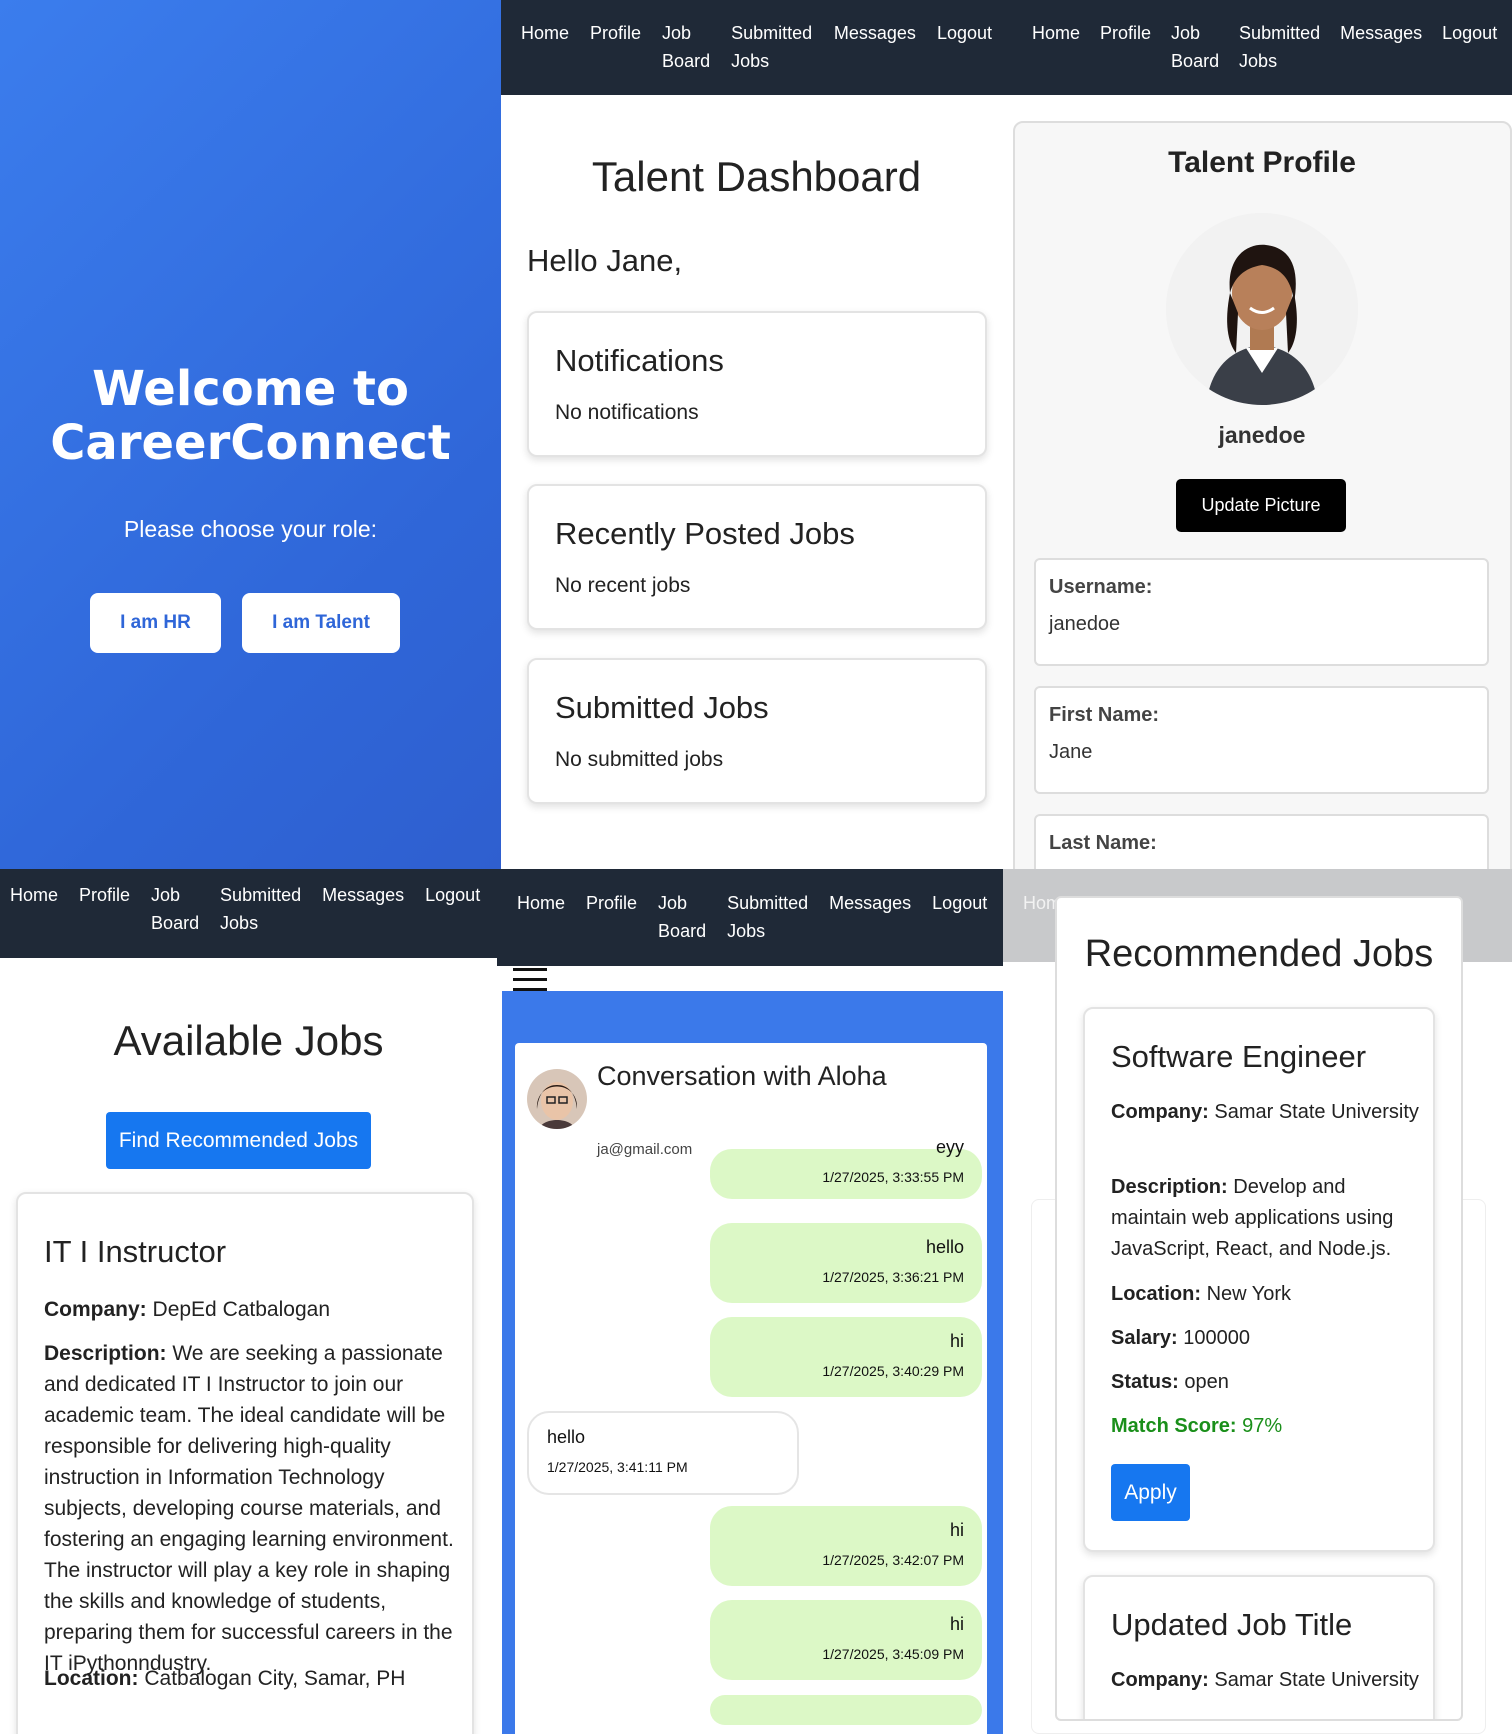 The height and width of the screenshot is (1734, 1512). What do you see at coordinates (1071, 752) in the screenshot?
I see `field-value: Jane` at bounding box center [1071, 752].